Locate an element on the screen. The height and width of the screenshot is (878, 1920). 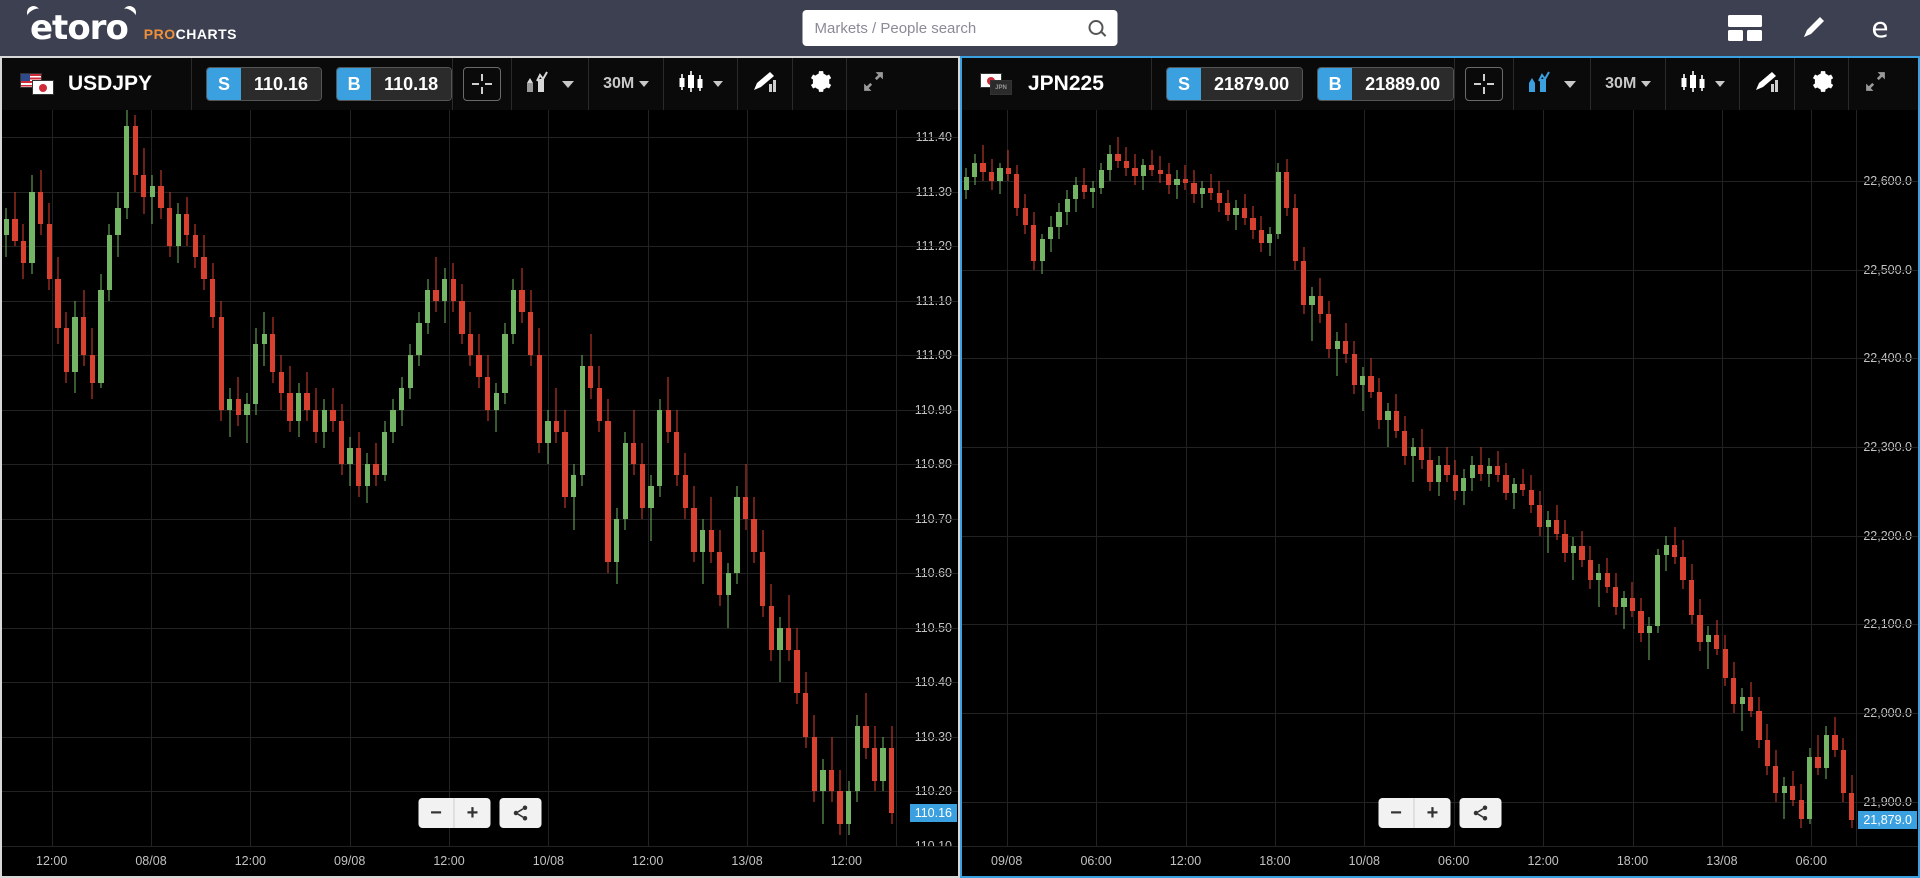
indicators-tool-jpn225 is located at coordinates (1551, 84).